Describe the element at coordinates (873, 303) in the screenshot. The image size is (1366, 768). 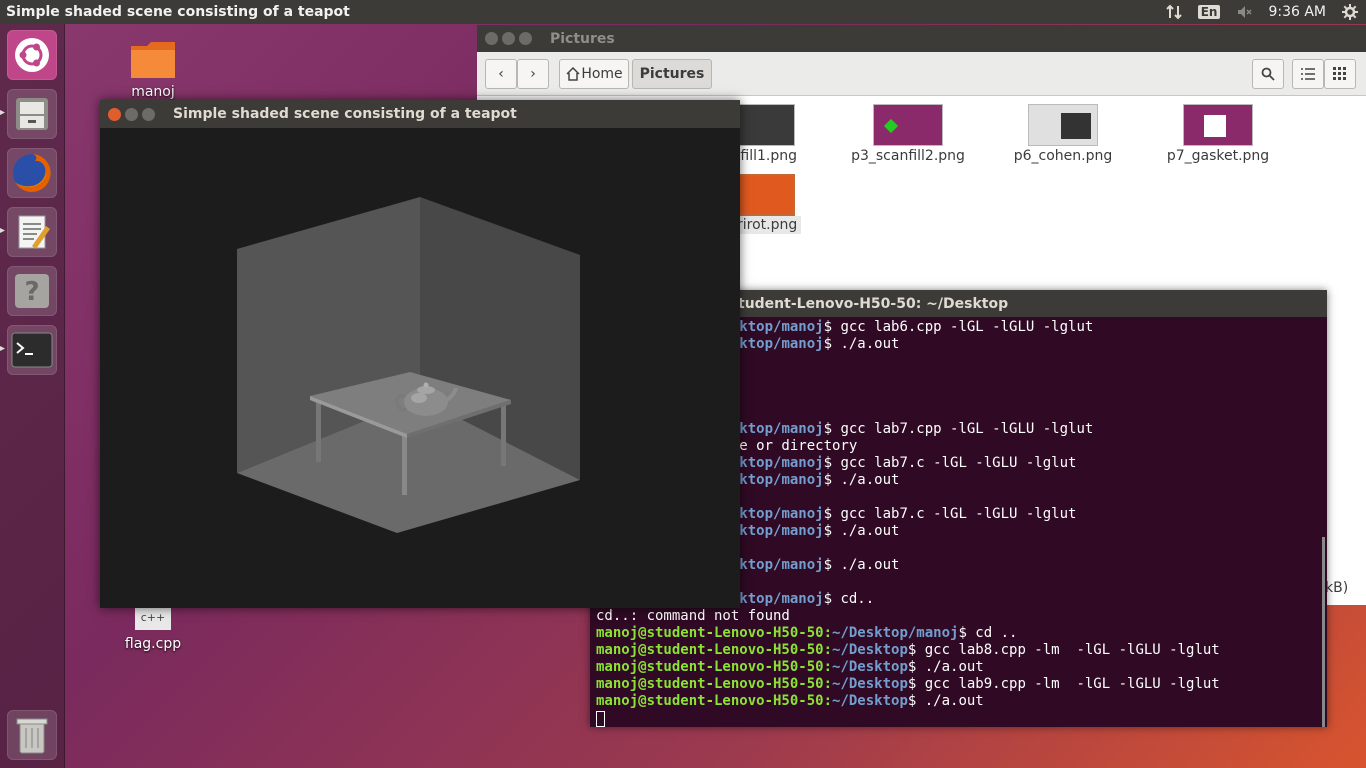
I see `window-title: tudent-Lenovo-H50-50: ~/Desktop` at that location.